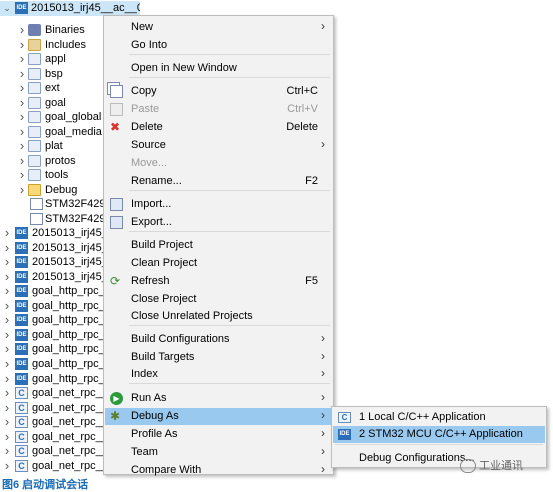 The width and height of the screenshot is (553, 492). What do you see at coordinates (73, 131) in the screenshot?
I see `tree-item-label: goal_media` at bounding box center [73, 131].